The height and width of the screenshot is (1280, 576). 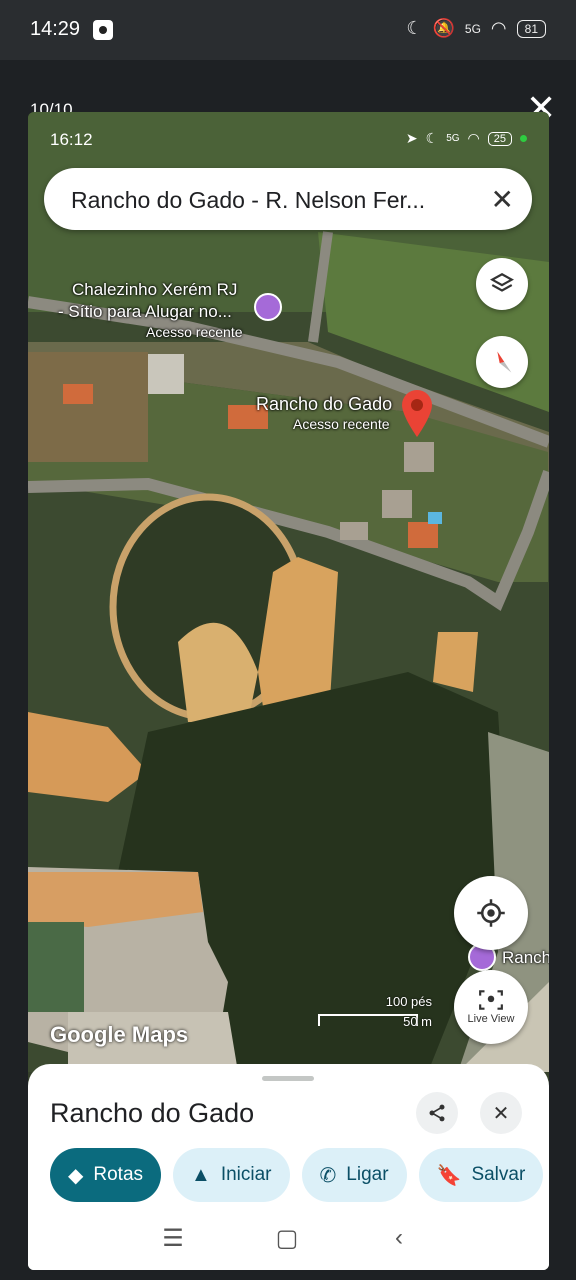 What do you see at coordinates (194, 332) in the screenshot?
I see `map-label-chalet-recent: Acesso recente` at bounding box center [194, 332].